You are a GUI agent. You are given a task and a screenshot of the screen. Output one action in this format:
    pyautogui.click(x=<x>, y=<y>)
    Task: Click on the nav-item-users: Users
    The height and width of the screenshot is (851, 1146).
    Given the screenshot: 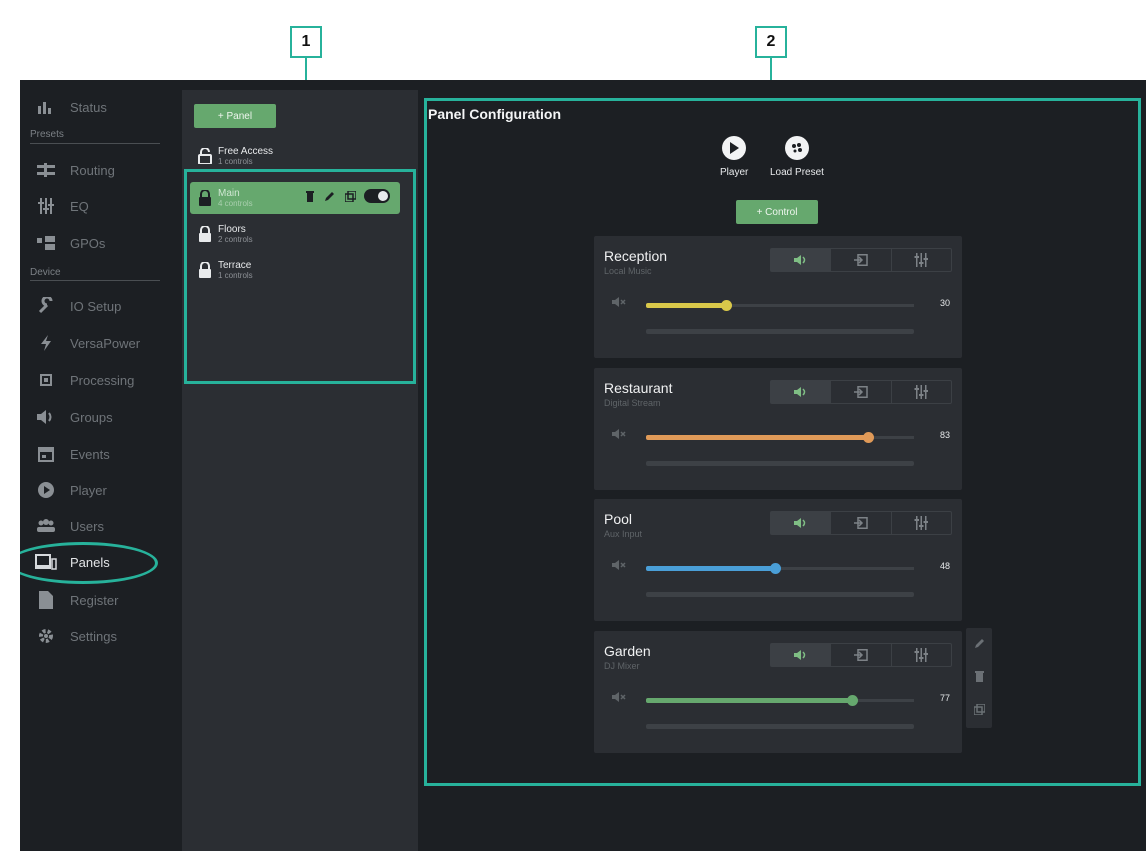 What is the action you would take?
    pyautogui.click(x=100, y=526)
    